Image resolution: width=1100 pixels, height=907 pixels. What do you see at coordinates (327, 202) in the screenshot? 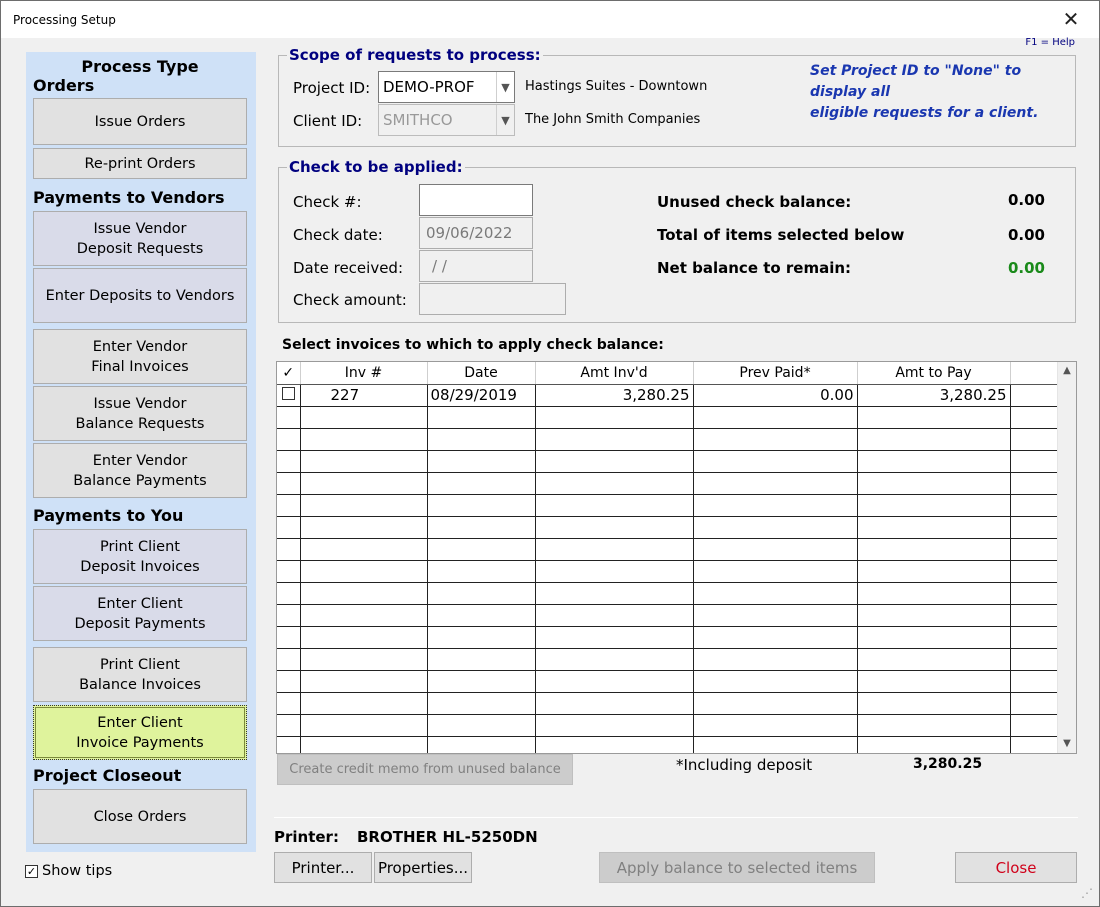
I see `check-number-label: Check #:` at bounding box center [327, 202].